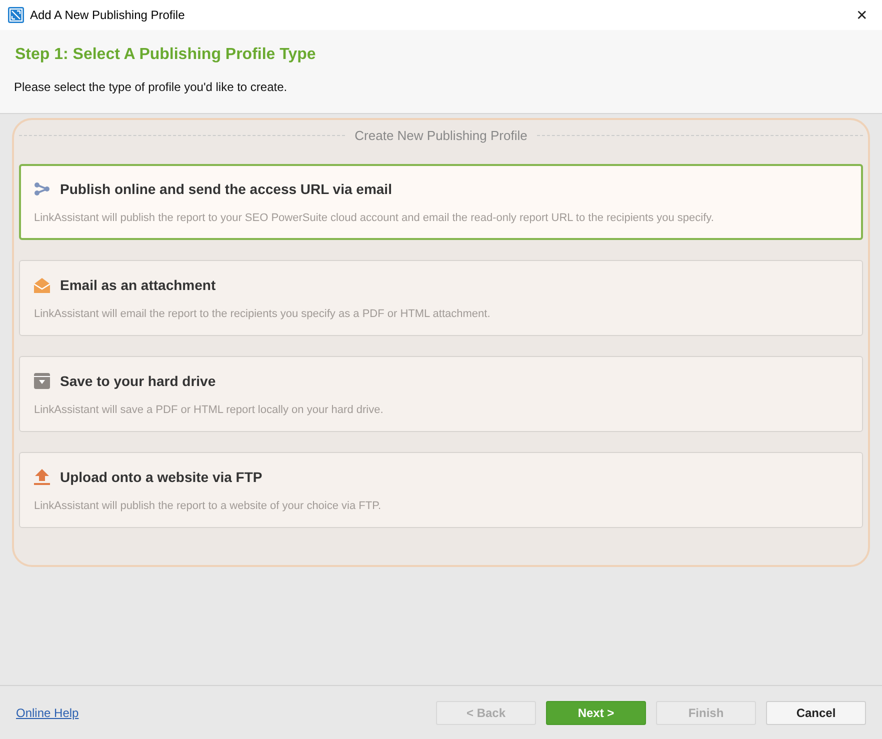 Image resolution: width=882 pixels, height=739 pixels. Describe the element at coordinates (441, 136) in the screenshot. I see `group-legend: Create New Publishing Profile` at that location.